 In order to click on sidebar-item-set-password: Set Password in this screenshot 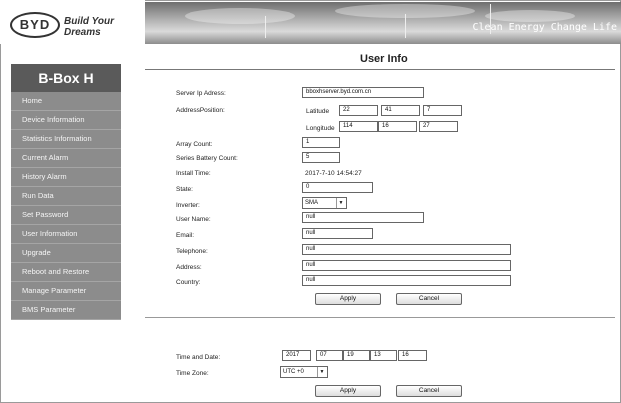, I will do `click(66, 215)`.